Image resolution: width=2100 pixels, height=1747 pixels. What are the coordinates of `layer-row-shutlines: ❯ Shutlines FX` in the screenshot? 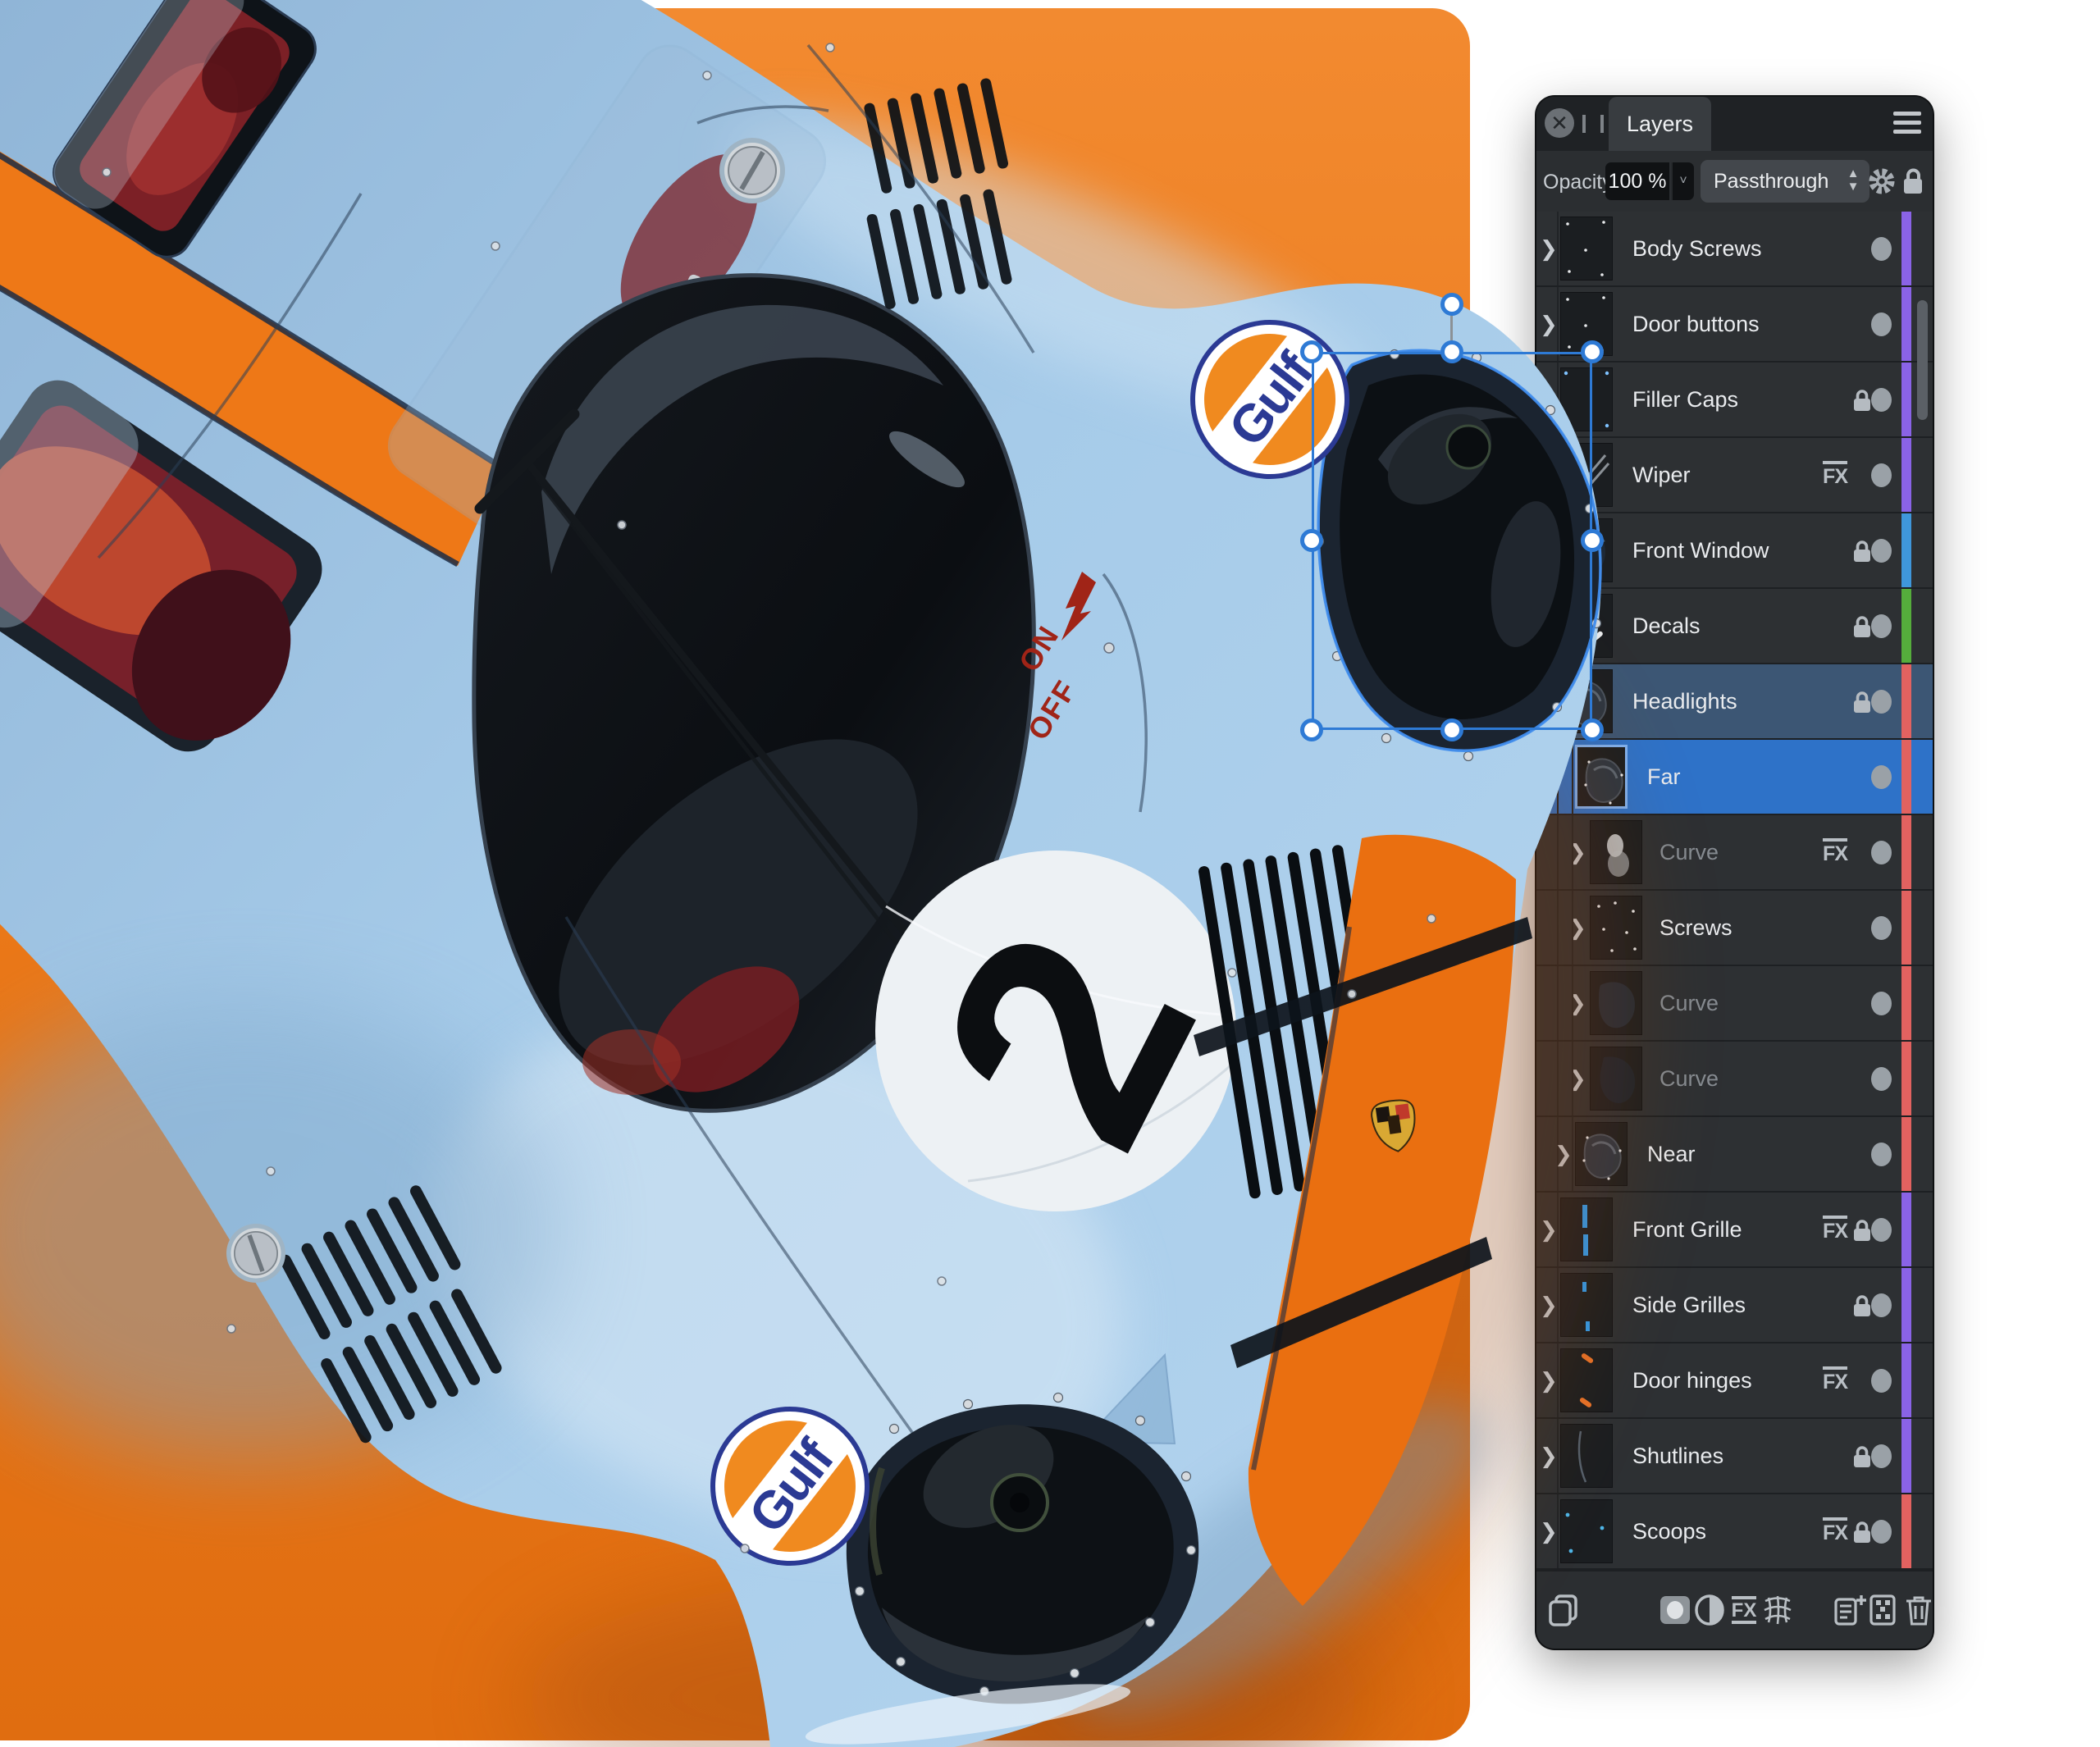 It's located at (1734, 1456).